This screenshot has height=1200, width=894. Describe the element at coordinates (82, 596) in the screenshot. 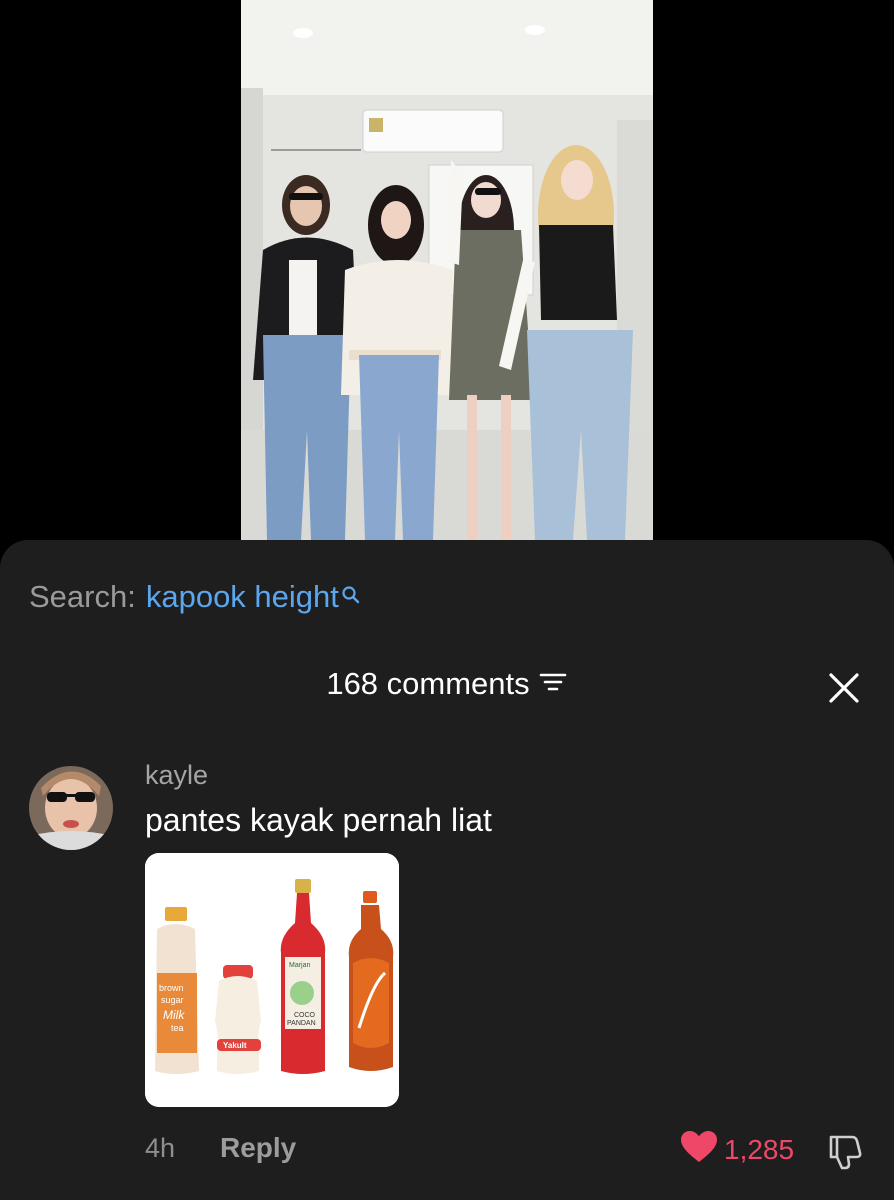

I see `search-label: Search:` at that location.